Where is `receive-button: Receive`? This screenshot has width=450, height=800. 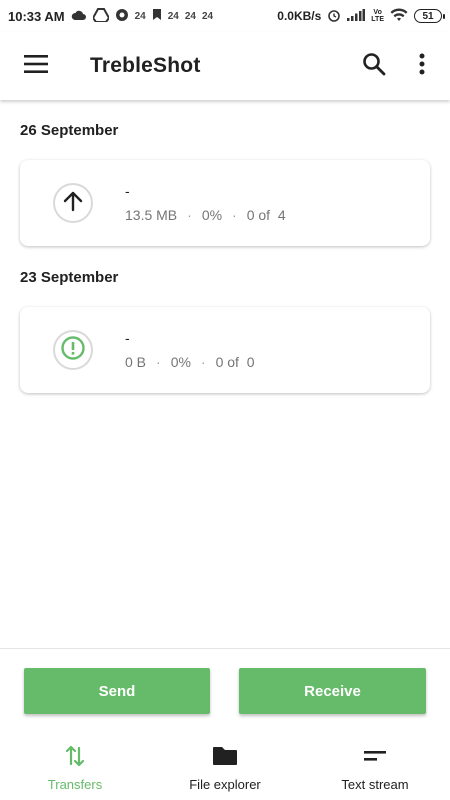 receive-button: Receive is located at coordinates (332, 691).